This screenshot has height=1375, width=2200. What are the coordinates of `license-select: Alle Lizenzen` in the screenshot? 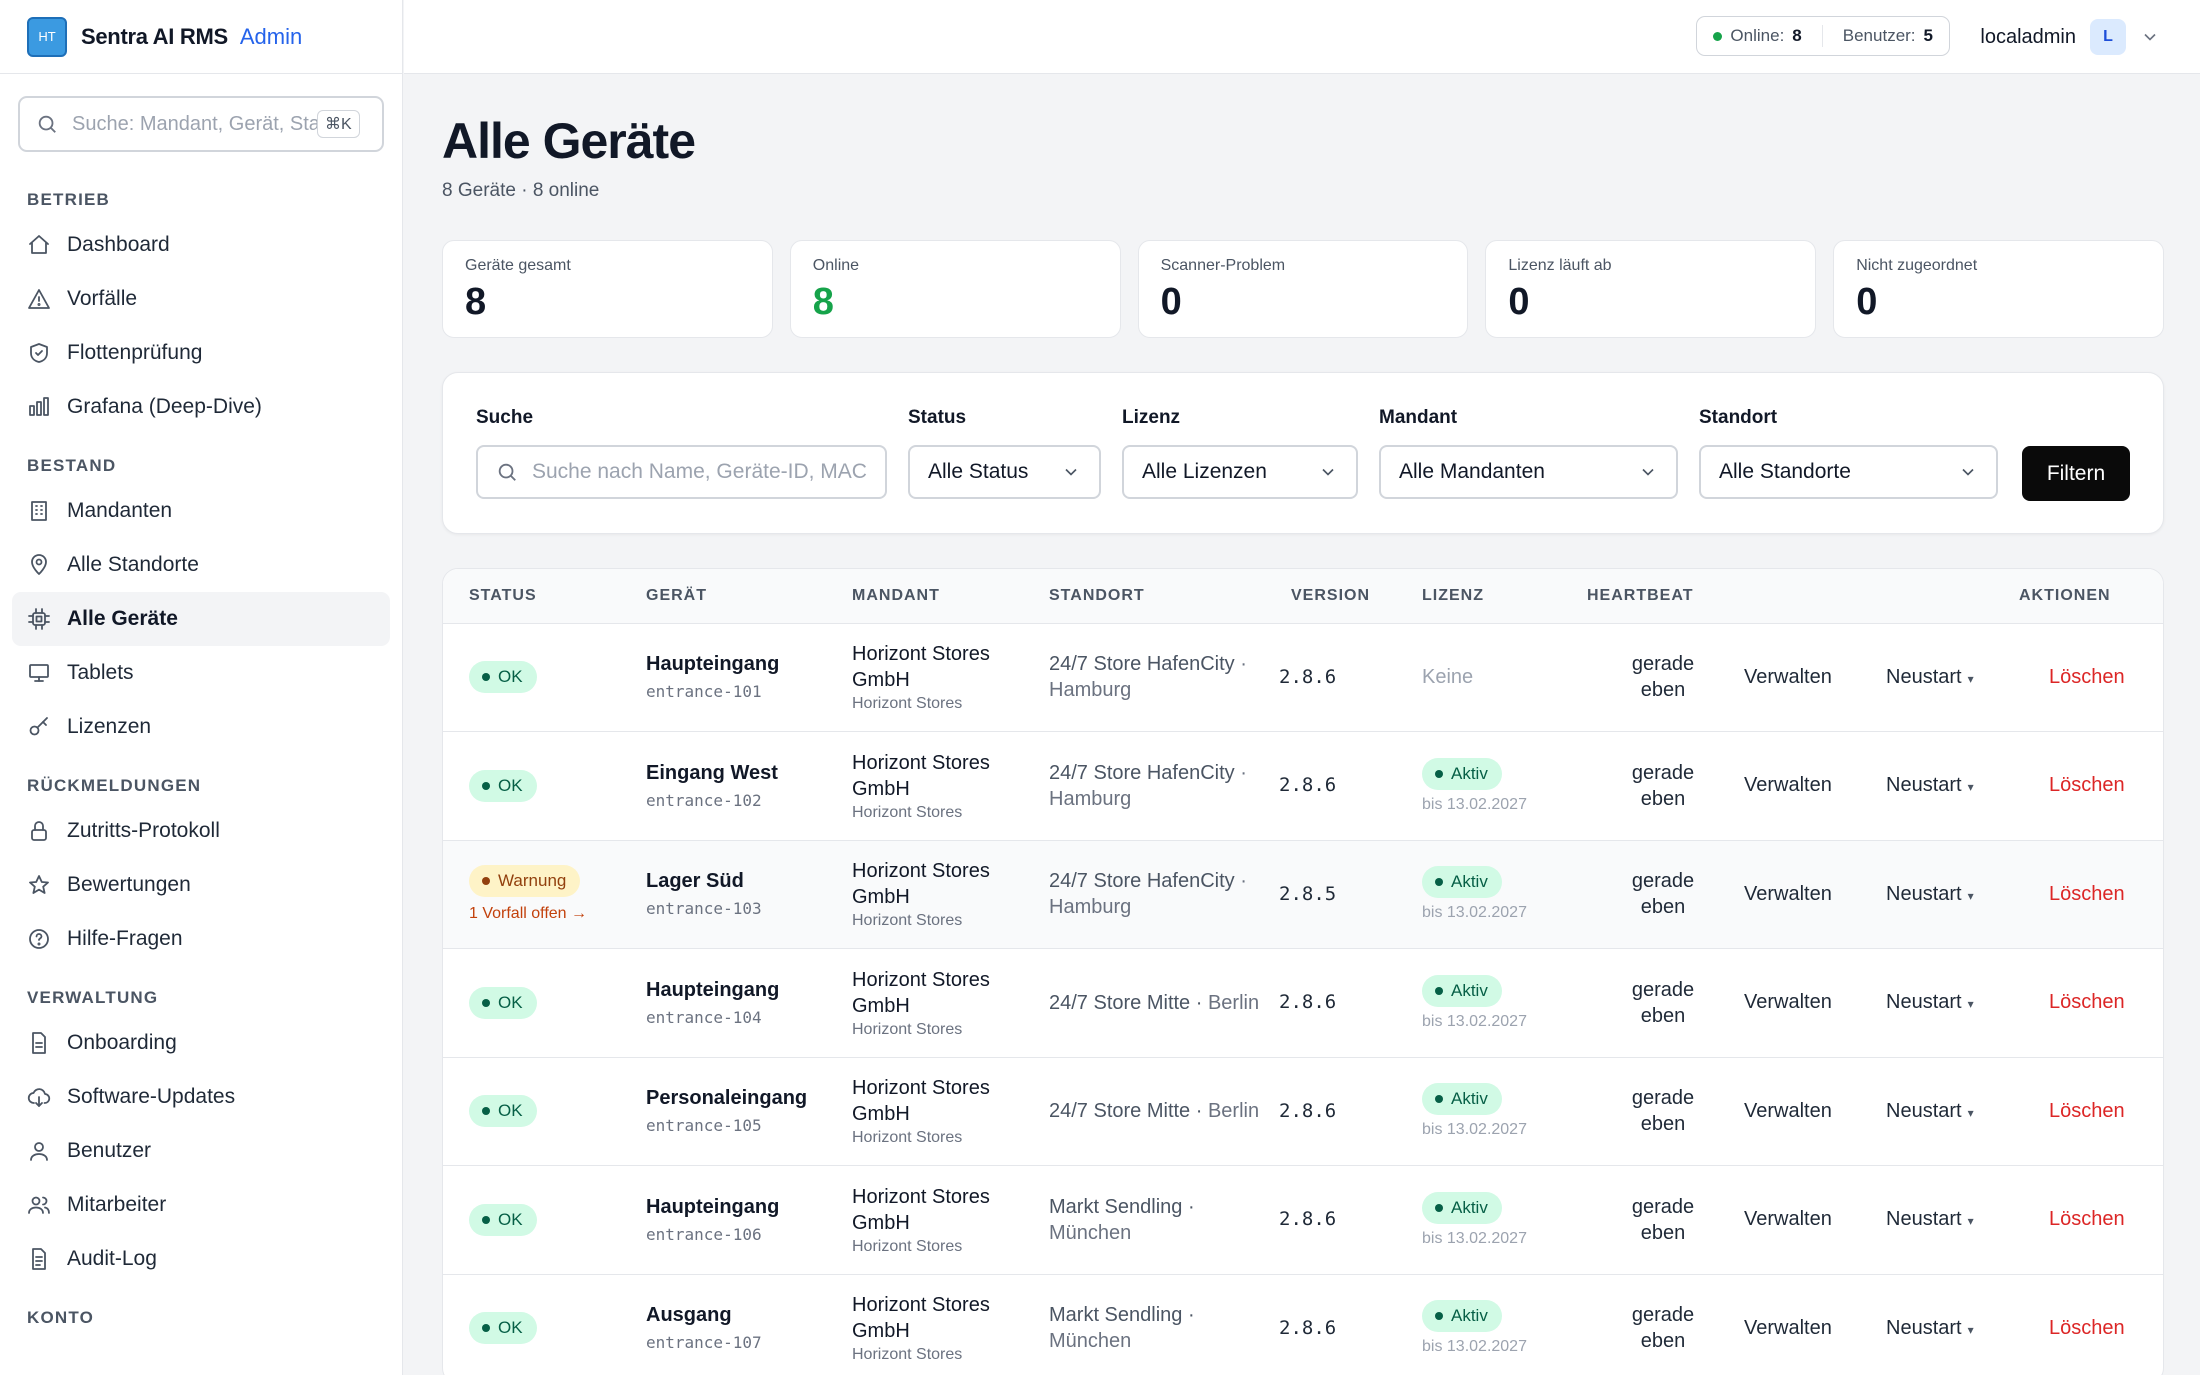 It's located at (1240, 472).